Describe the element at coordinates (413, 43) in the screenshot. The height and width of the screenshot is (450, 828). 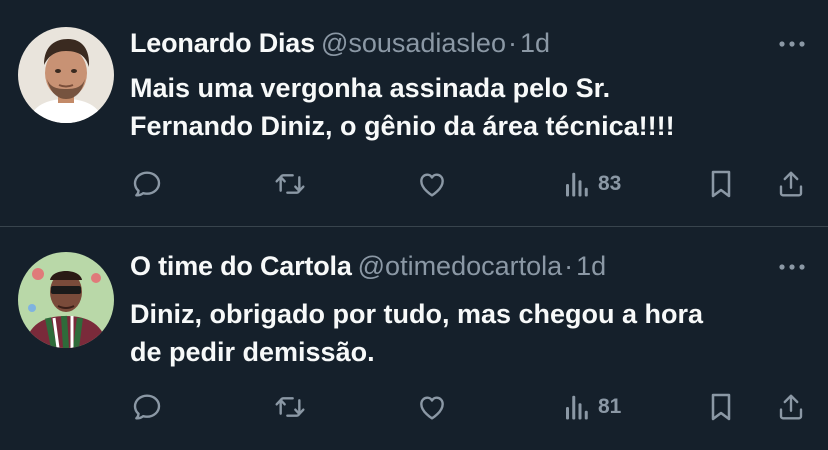
I see `handle: @sousadiasleo` at that location.